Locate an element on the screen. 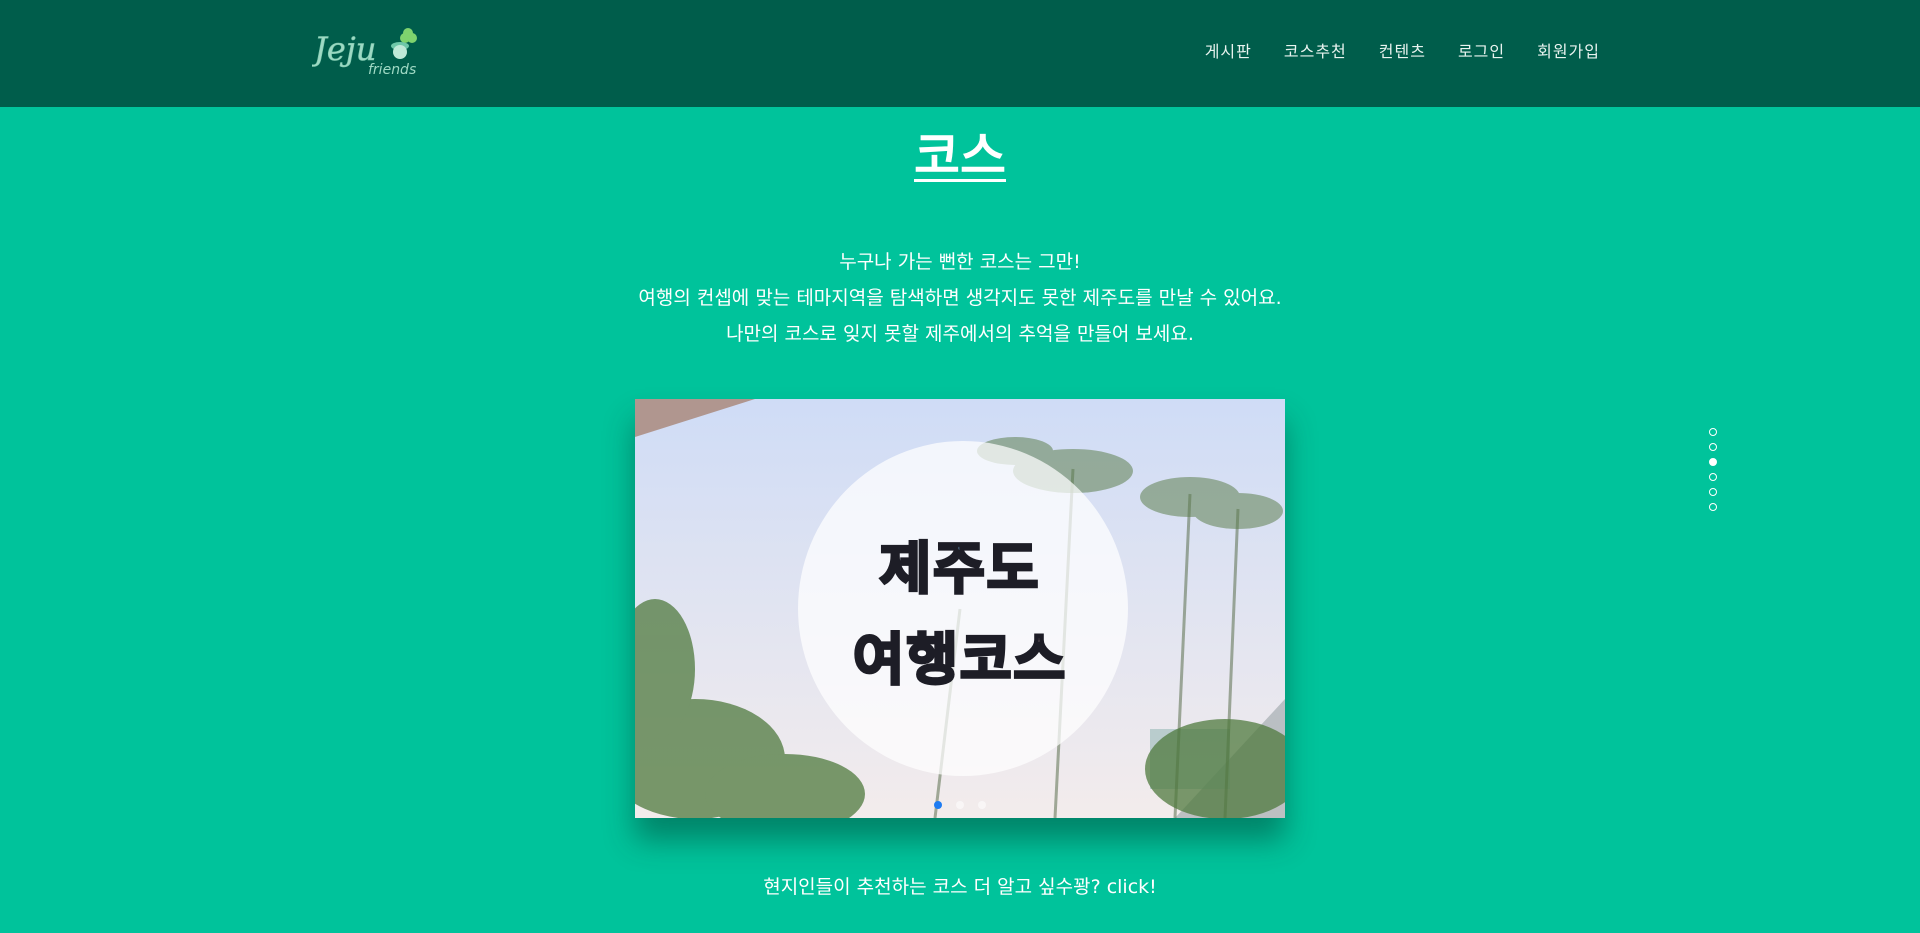 This screenshot has height=933, width=1920. jeju-friends-logo: Jeju friends is located at coordinates (368, 52).